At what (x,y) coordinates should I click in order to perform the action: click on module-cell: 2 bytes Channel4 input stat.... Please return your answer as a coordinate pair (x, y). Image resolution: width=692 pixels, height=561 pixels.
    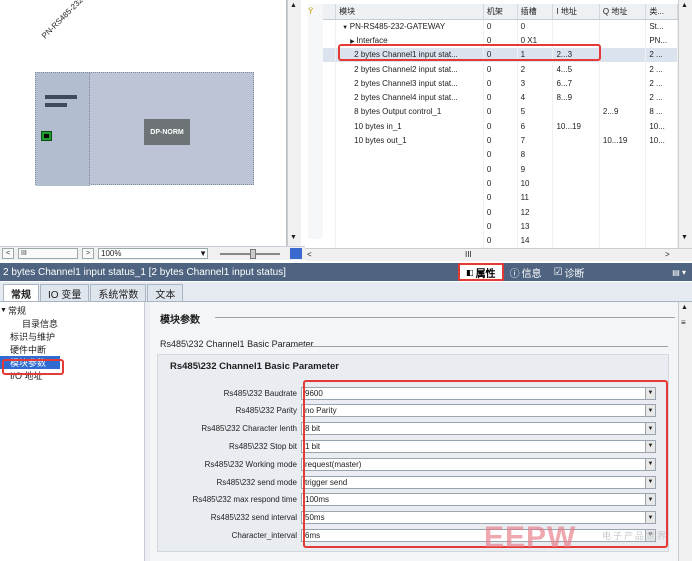
    Looking at the image, I should click on (409, 97).